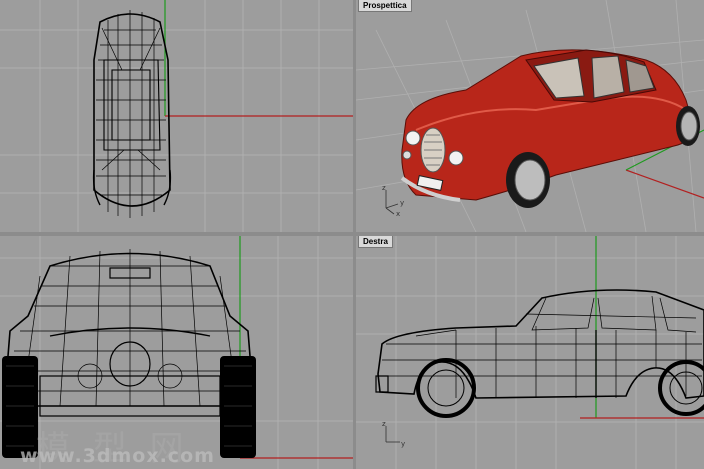 This screenshot has width=704, height=469. Describe the element at coordinates (117, 456) in the screenshot. I see `watermark-url: www.3dmox.com` at that location.